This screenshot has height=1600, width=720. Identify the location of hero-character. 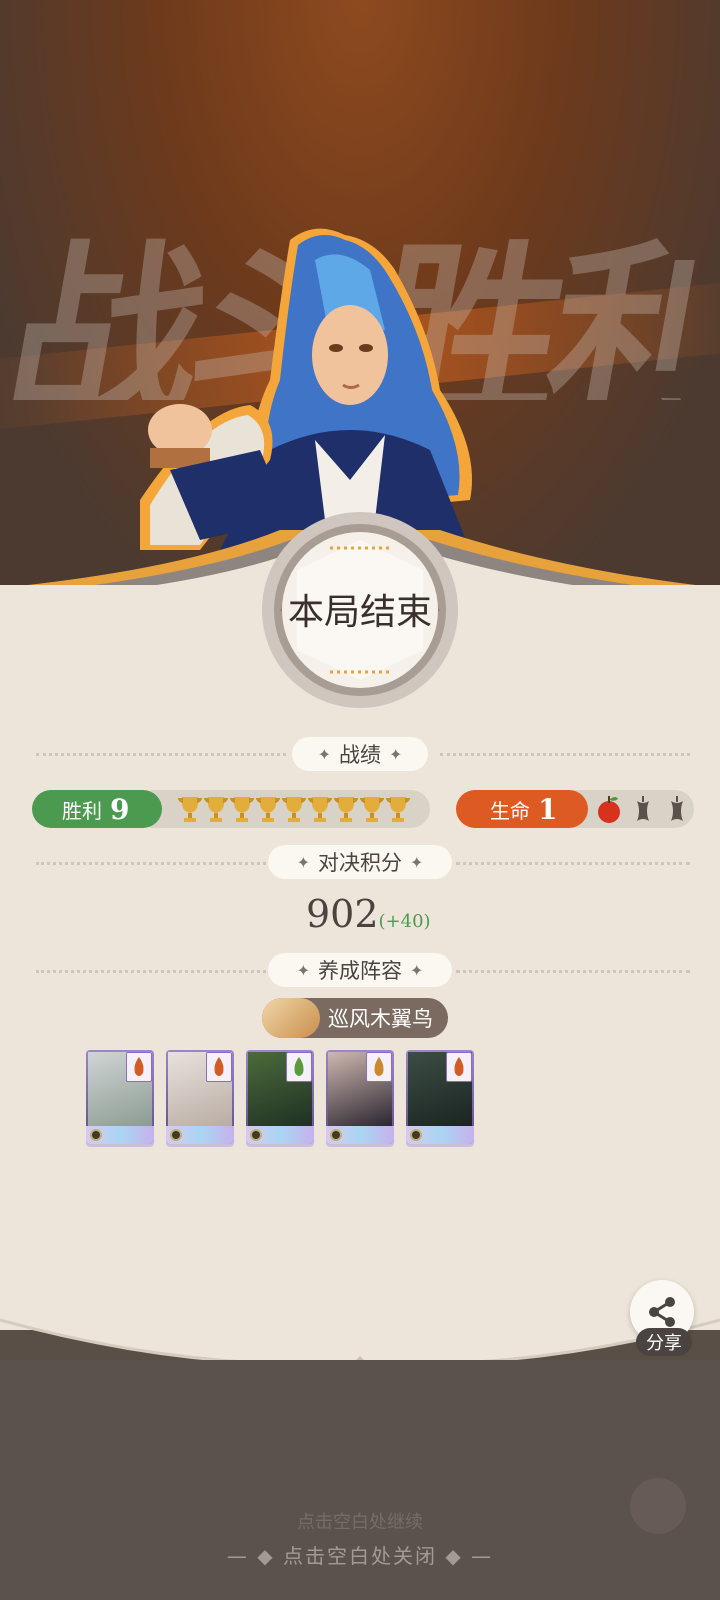
(306, 389).